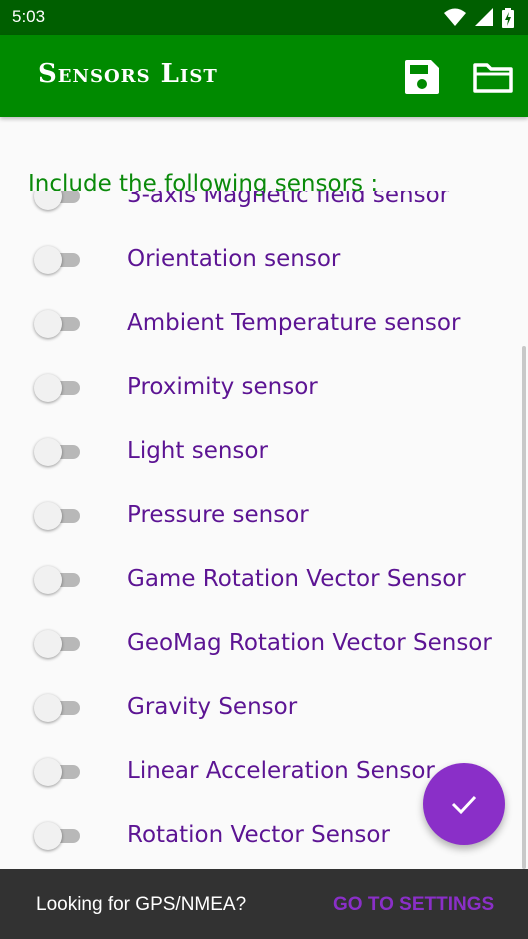  I want to click on save-button, so click(422, 77).